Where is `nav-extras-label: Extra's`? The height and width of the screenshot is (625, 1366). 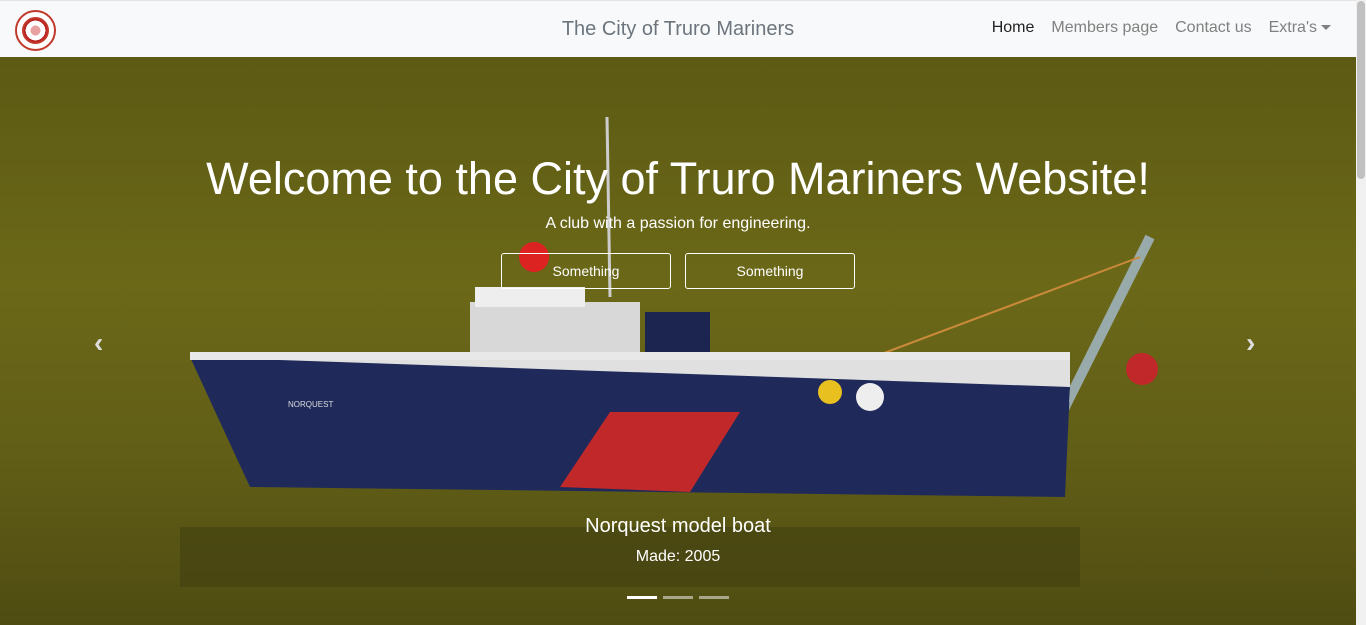
nav-extras-label: Extra's is located at coordinates (1292, 27).